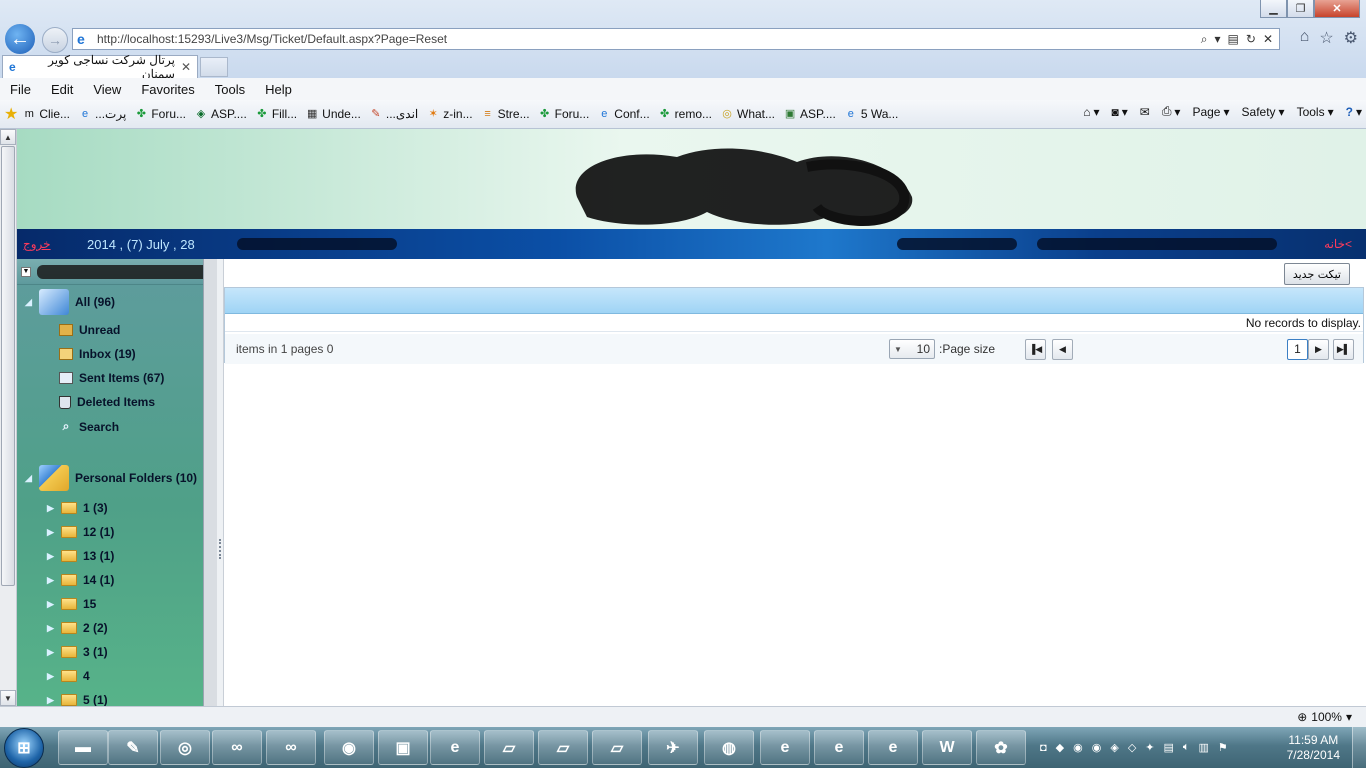 This screenshot has width=1366, height=768. Describe the element at coordinates (24, 748) in the screenshot. I see `start-button: ⊞` at that location.